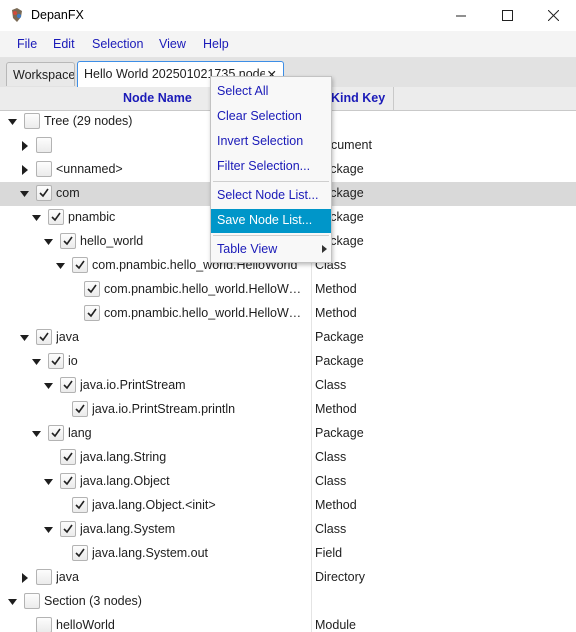  Describe the element at coordinates (117, 44) in the screenshot. I see `menu-selection: Selection` at that location.